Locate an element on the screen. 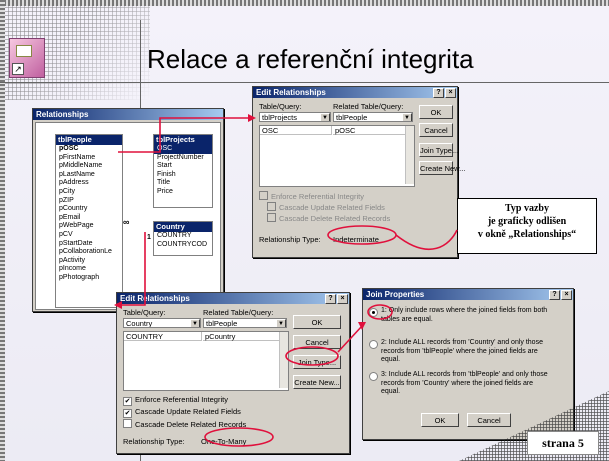 The height and width of the screenshot is (461, 609). table-field: pCV is located at coordinates (89, 235).